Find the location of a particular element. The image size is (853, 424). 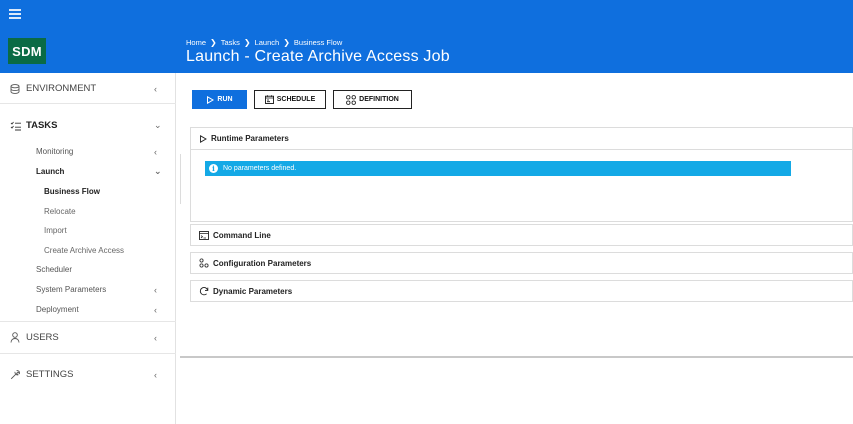

wrench-icon is located at coordinates (16, 374).